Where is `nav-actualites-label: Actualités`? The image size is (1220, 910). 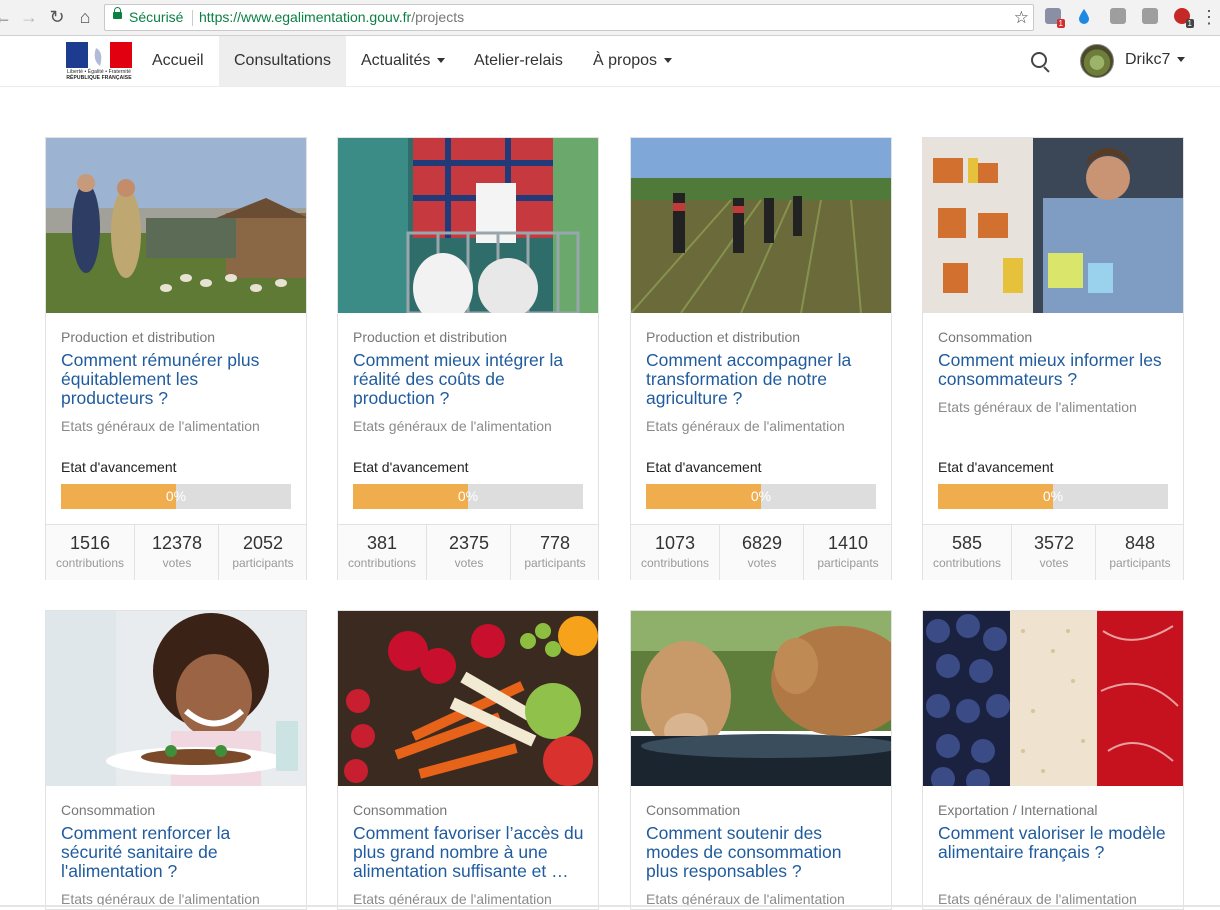
nav-actualites-label: Actualités is located at coordinates (396, 60).